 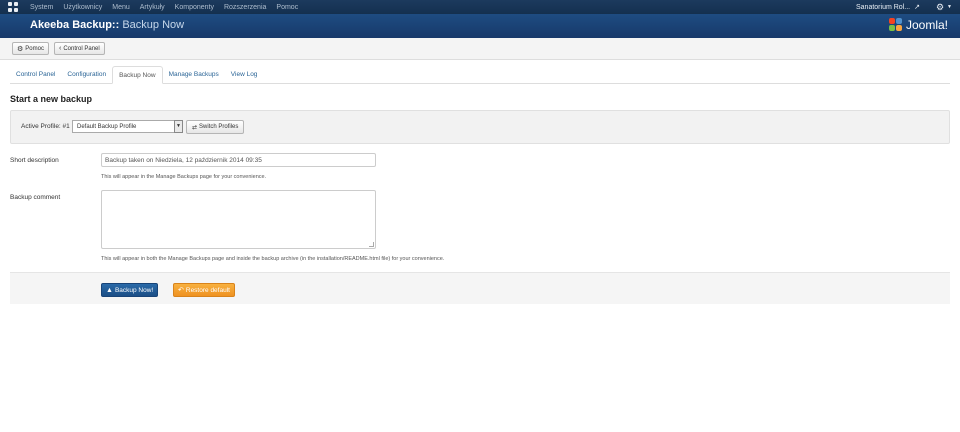 I want to click on tab-manage-backups: Manage Backups, so click(x=194, y=75).